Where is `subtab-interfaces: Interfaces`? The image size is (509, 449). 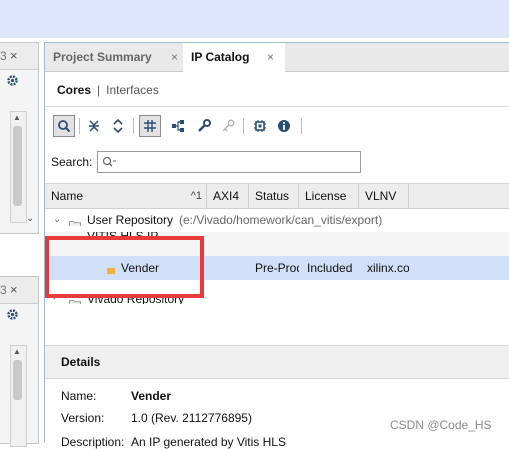
subtab-interfaces: Interfaces is located at coordinates (132, 90).